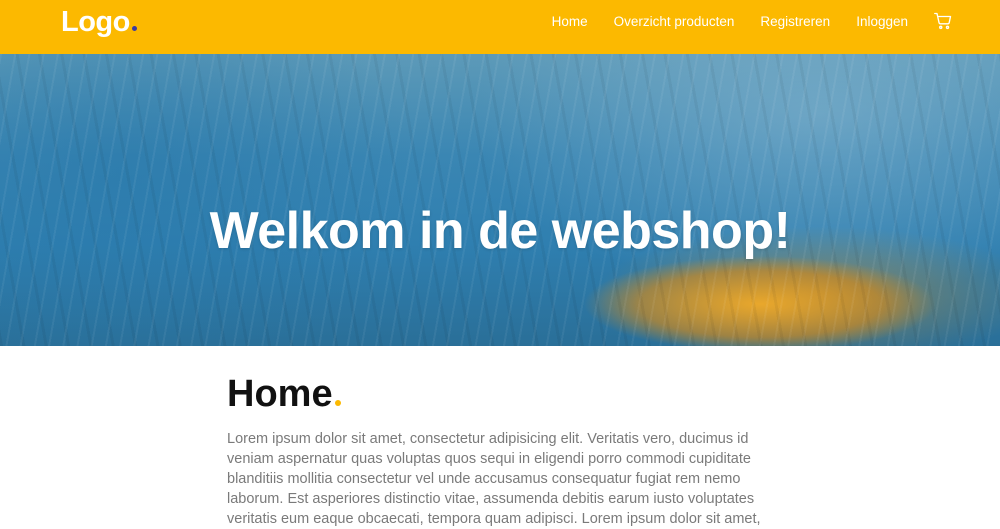 This screenshot has height=529, width=1000. I want to click on logo-dot, so click(134, 28).